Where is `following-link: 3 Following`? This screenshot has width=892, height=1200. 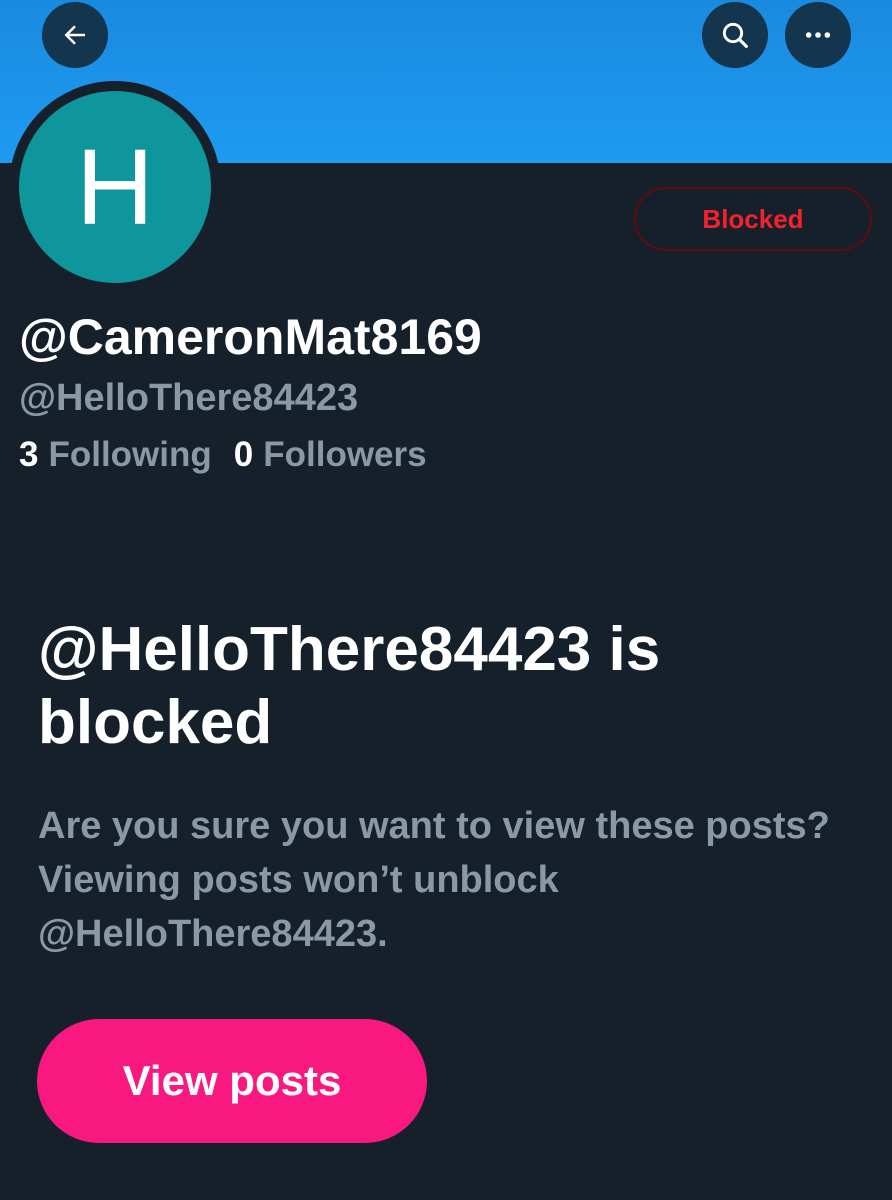
following-link: 3 Following is located at coordinates (115, 455).